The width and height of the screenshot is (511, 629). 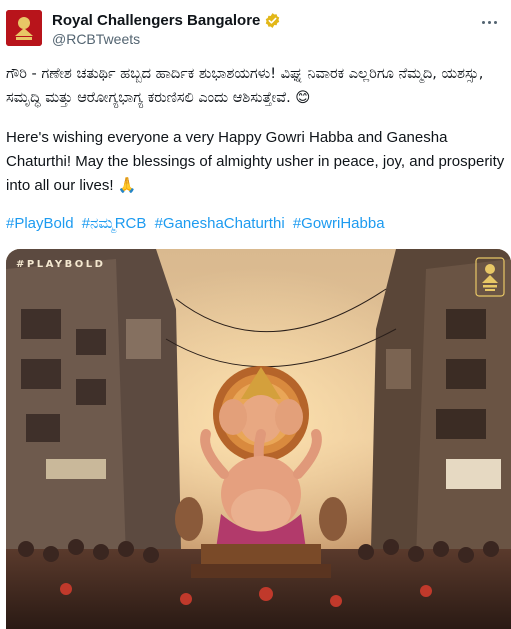 I want to click on rcb-logo-icon, so click(x=490, y=277).